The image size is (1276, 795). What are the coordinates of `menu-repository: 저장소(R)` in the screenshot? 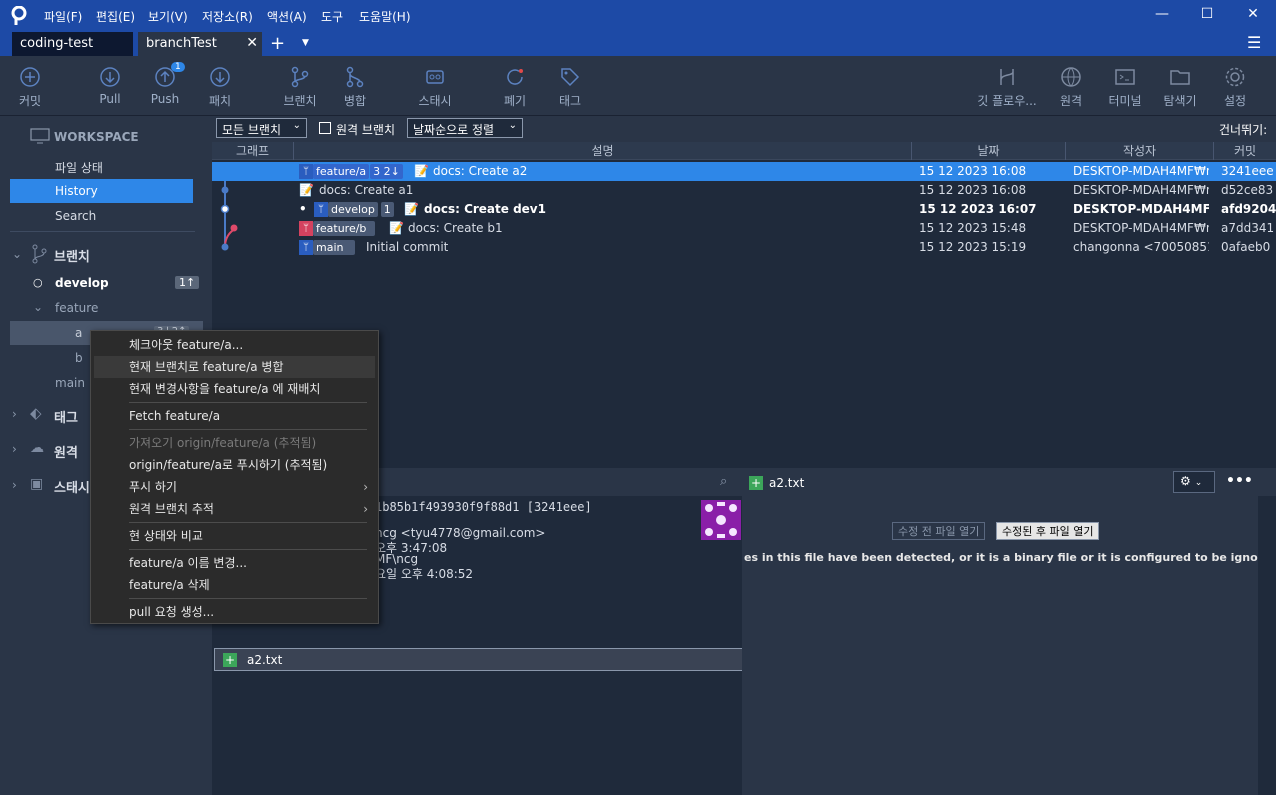 It's located at (227, 16).